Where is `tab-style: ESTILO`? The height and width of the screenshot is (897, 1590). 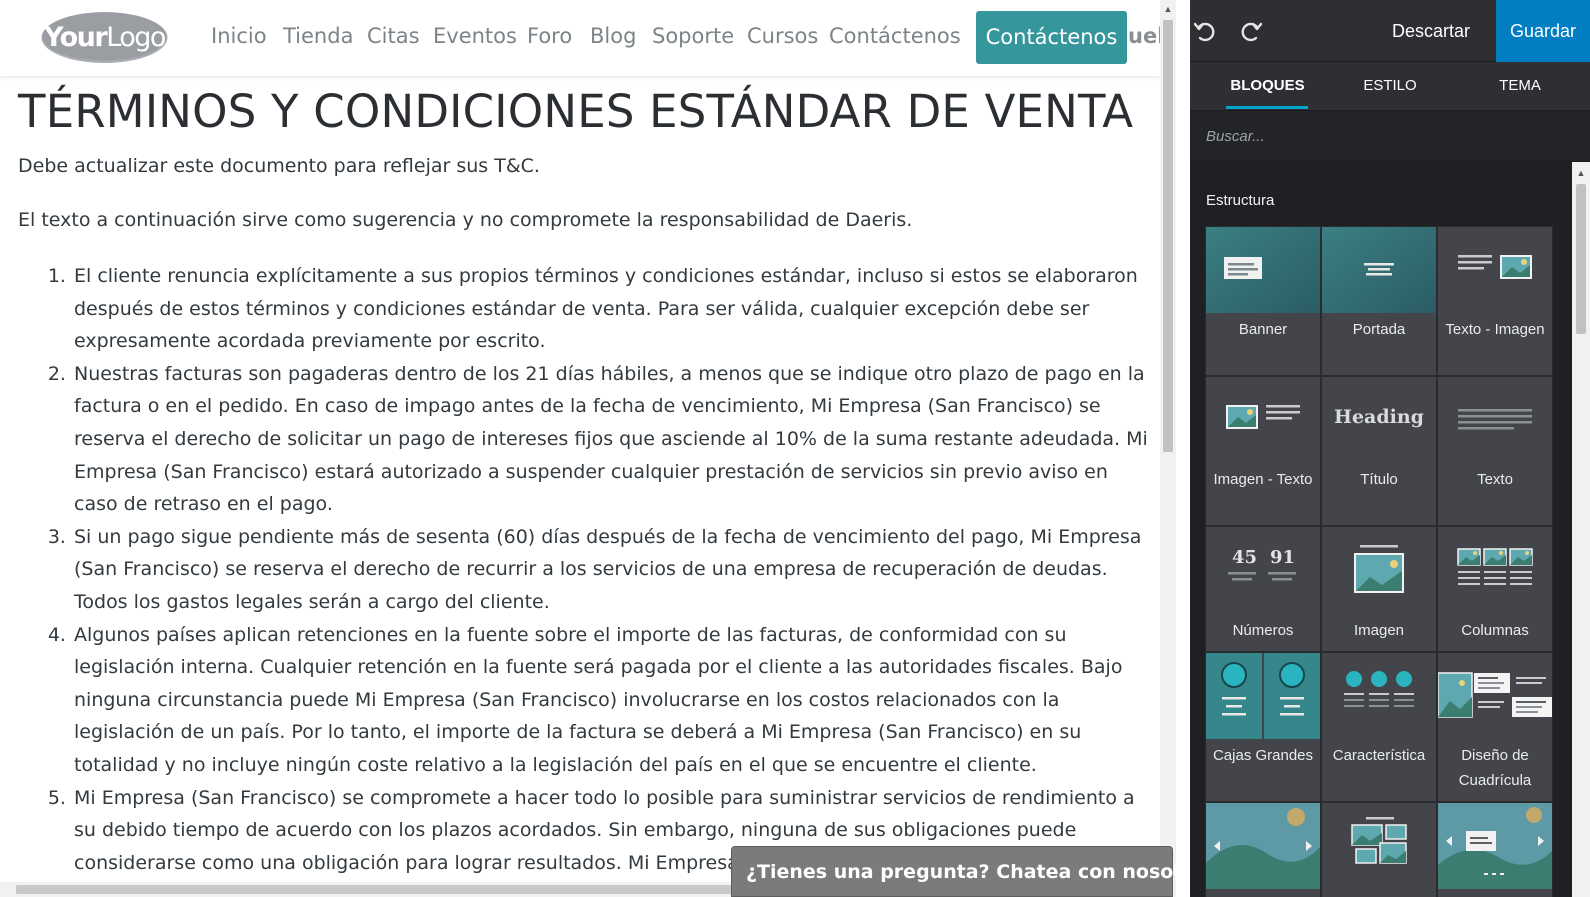 tab-style: ESTILO is located at coordinates (1390, 86).